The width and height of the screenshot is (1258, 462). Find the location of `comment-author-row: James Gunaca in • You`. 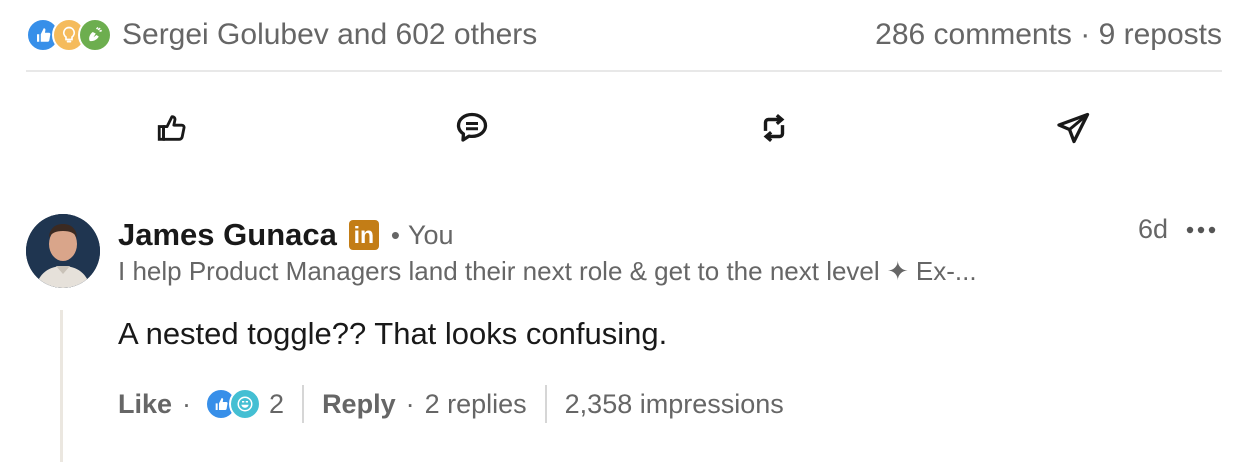

comment-author-row: James Gunaca in • You is located at coordinates (286, 235).